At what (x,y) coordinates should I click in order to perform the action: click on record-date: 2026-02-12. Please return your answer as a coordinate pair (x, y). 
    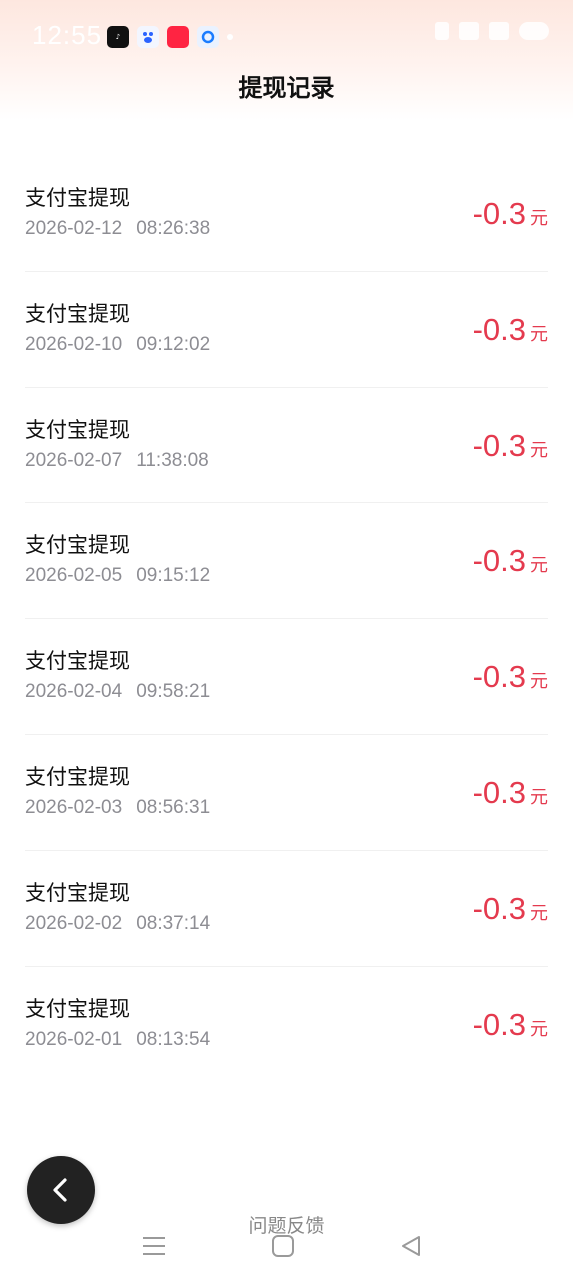
    Looking at the image, I should click on (74, 228).